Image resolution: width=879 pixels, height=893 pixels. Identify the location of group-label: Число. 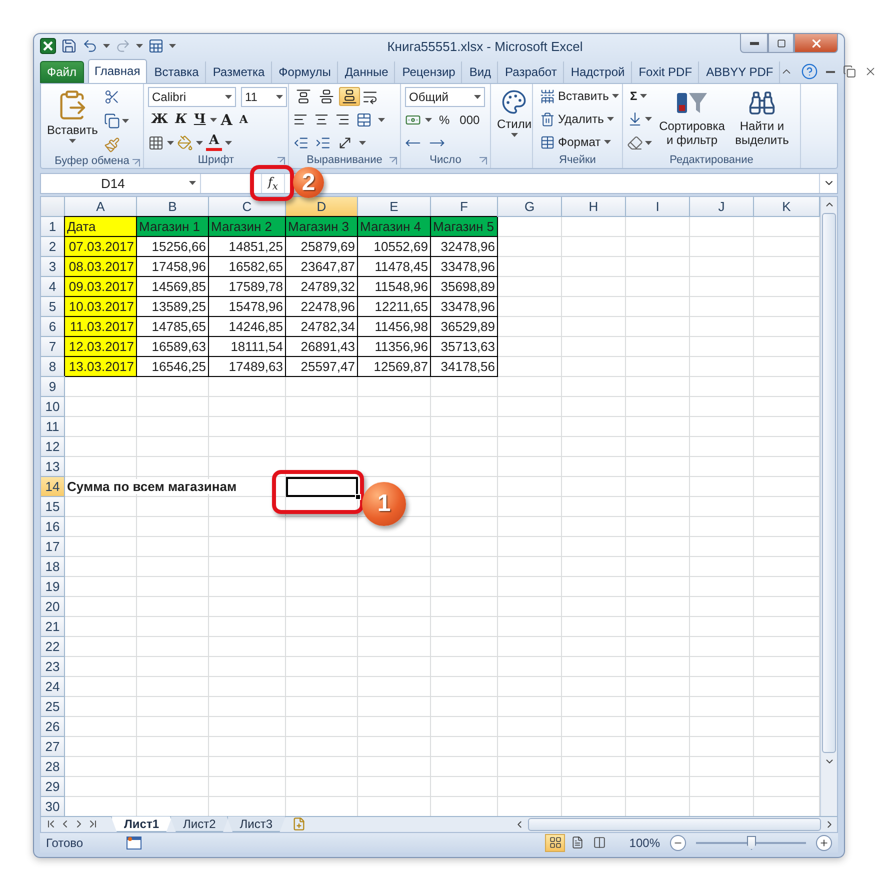
(446, 160).